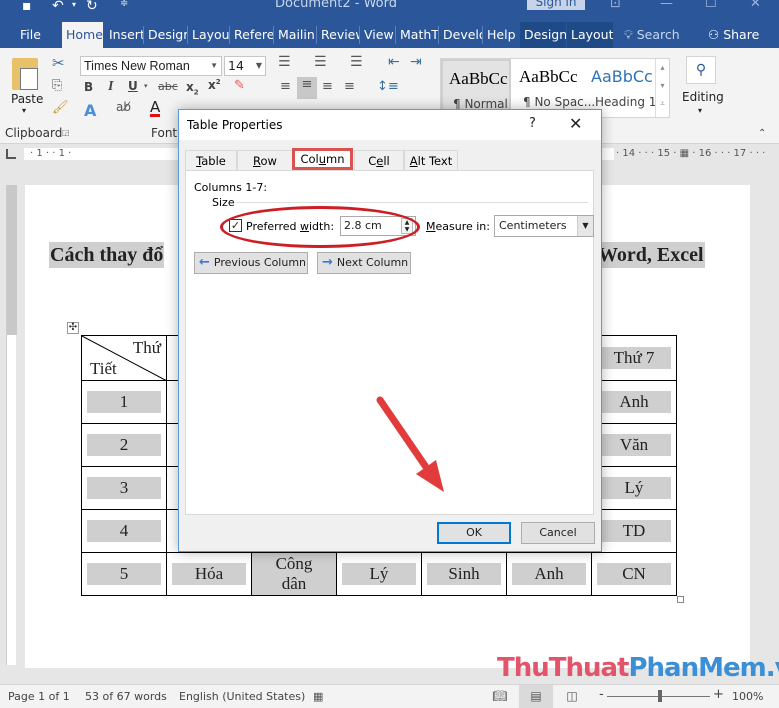  What do you see at coordinates (464, 574) in the screenshot?
I see `table-cell: Sinh` at bounding box center [464, 574].